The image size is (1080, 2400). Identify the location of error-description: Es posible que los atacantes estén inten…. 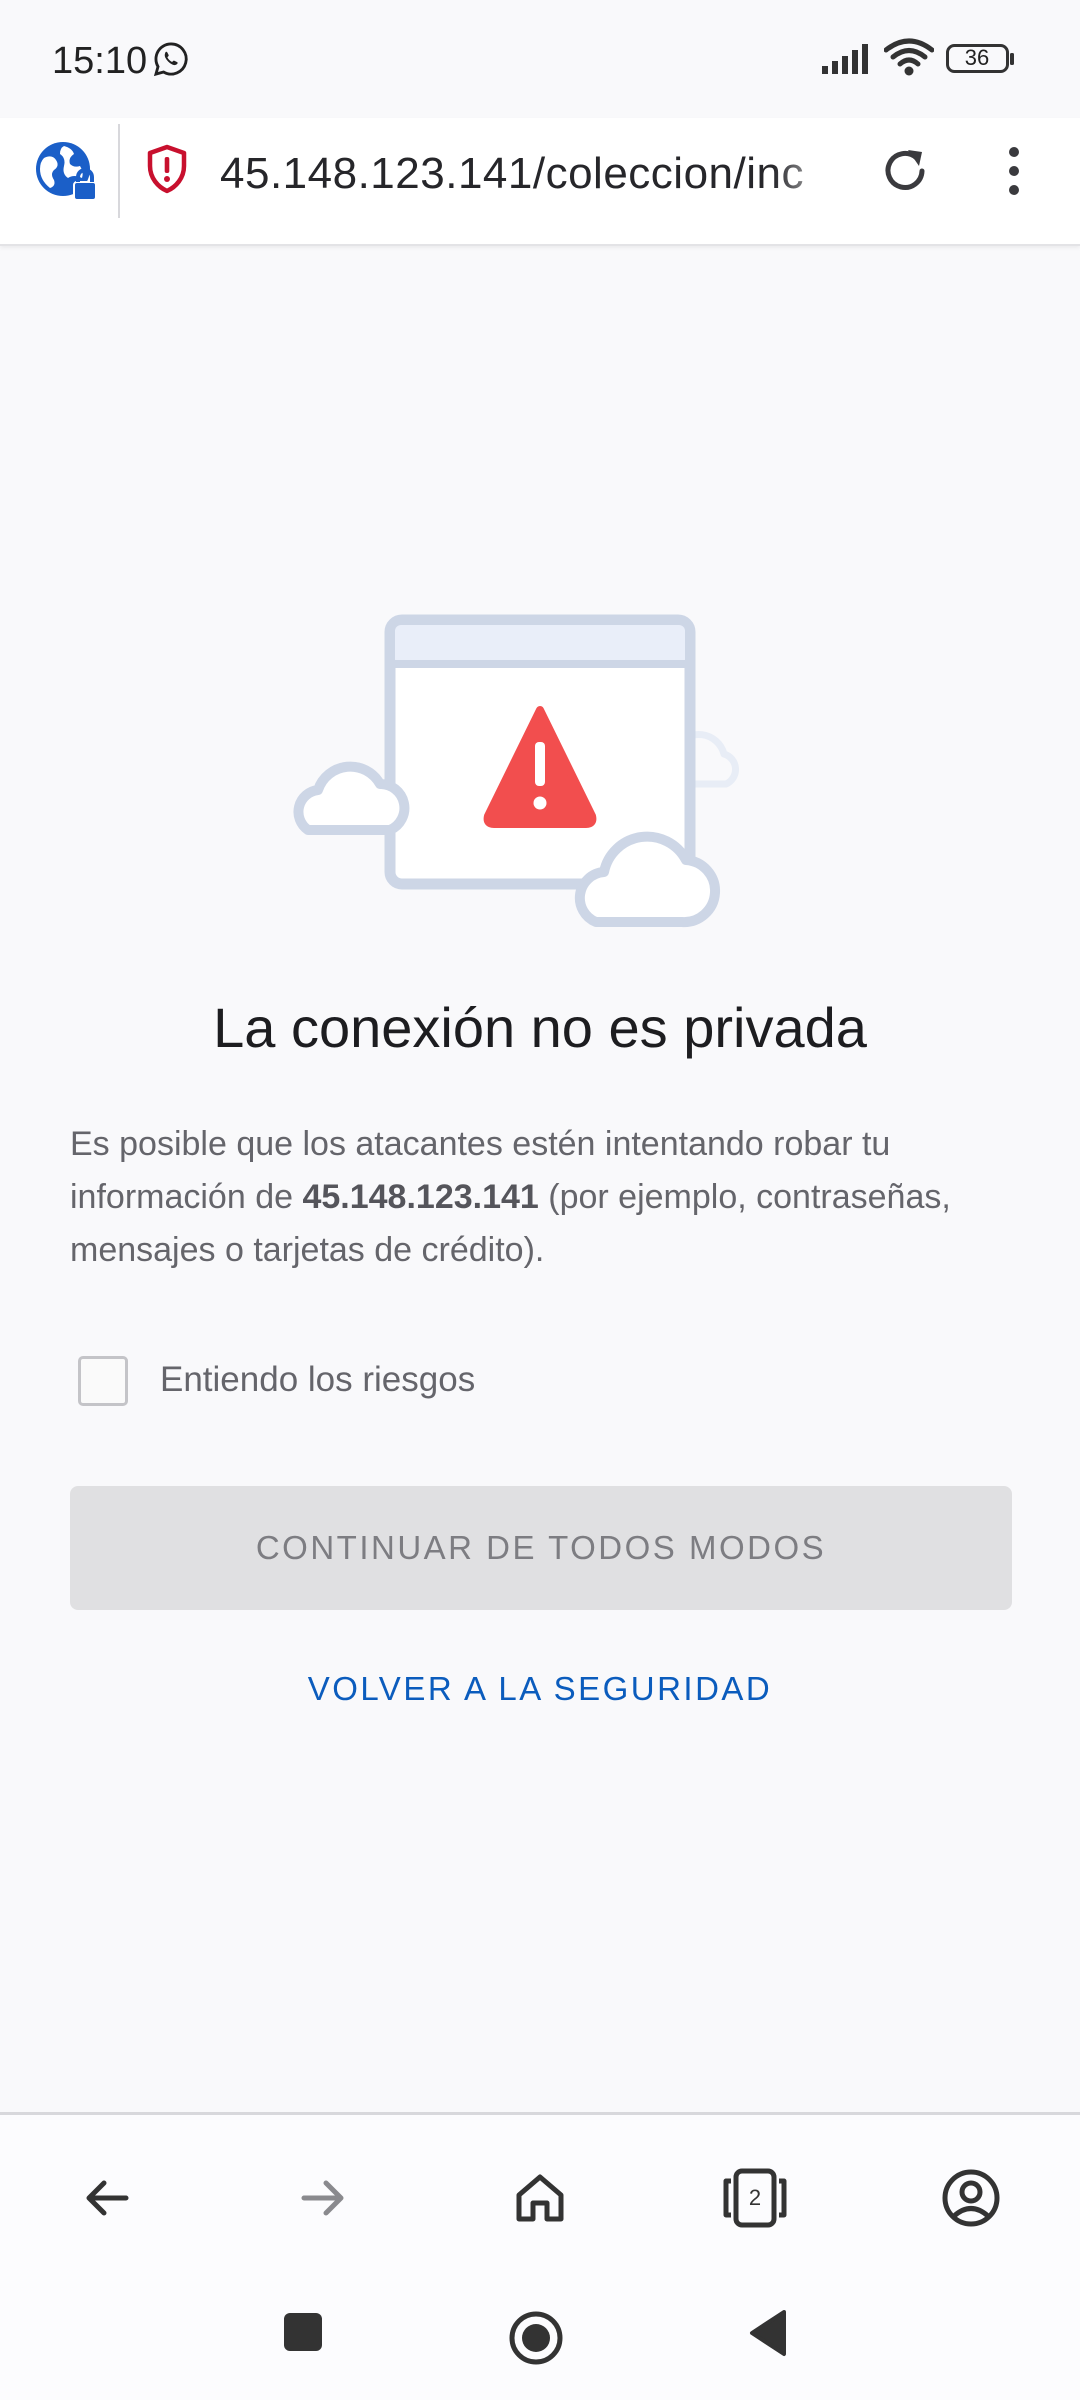
(550, 1197).